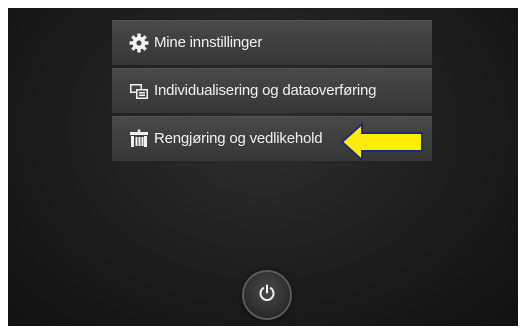  What do you see at coordinates (272, 42) in the screenshot?
I see `menu-item-mine-innstillinger: Mine innstillinger` at bounding box center [272, 42].